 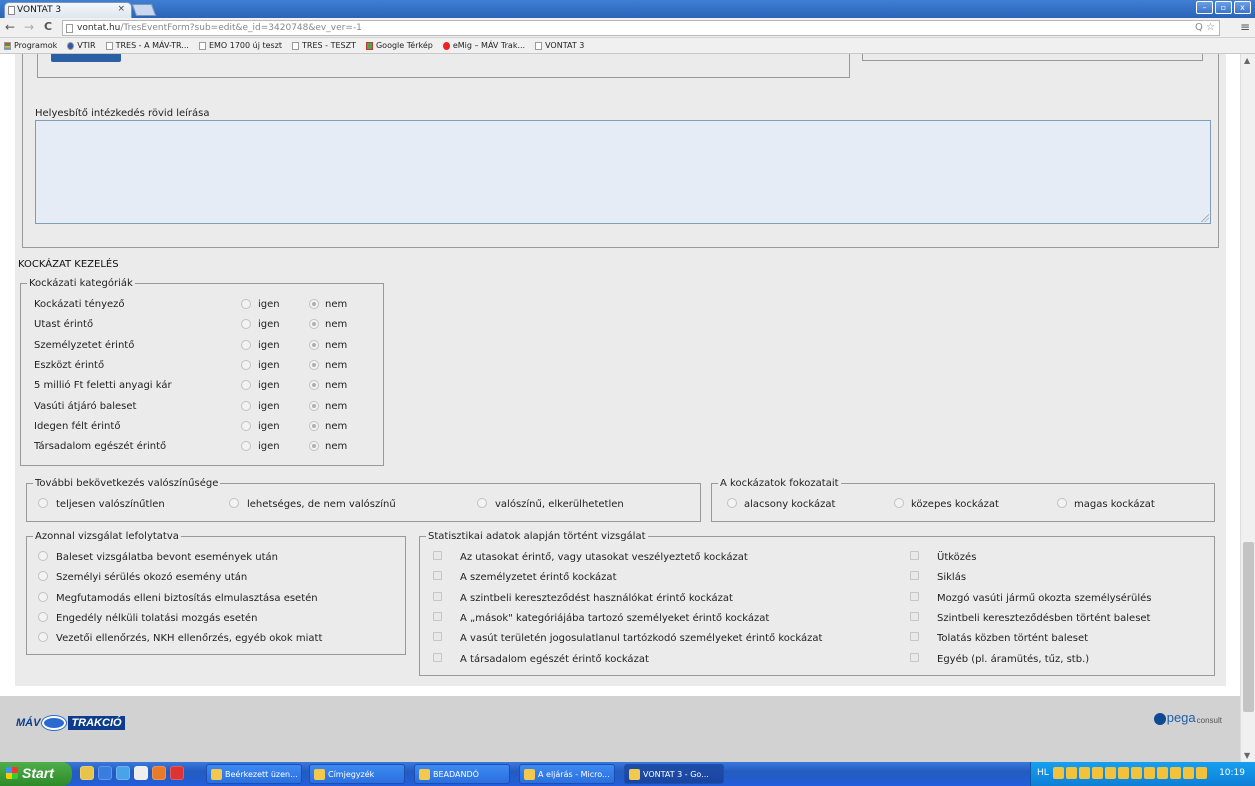 I want to click on risk-category-label: Idegen félt érintő, so click(x=77, y=426).